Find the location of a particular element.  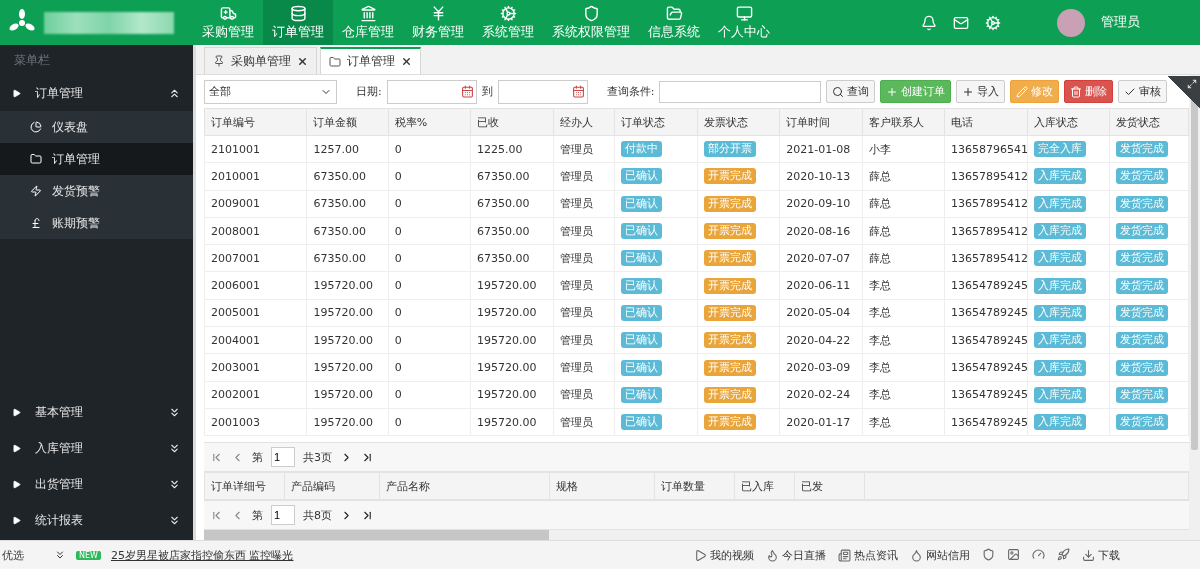

mail-icon is located at coordinates (961, 22).